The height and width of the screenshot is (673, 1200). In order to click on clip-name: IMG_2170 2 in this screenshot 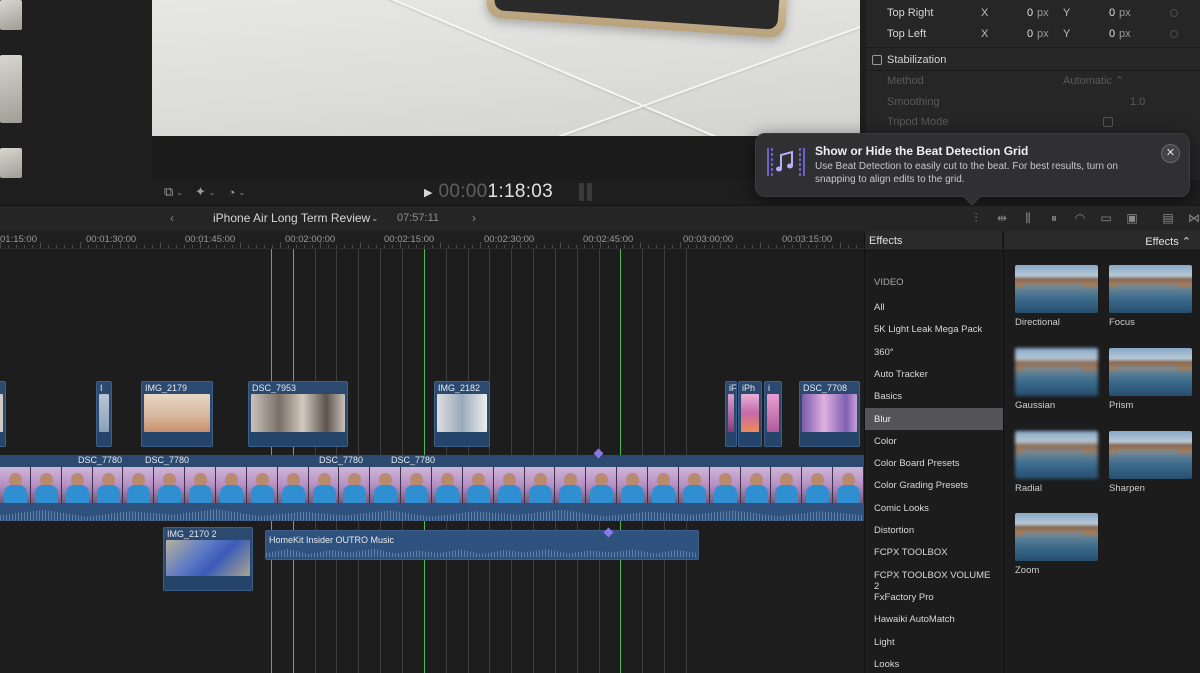, I will do `click(192, 534)`.